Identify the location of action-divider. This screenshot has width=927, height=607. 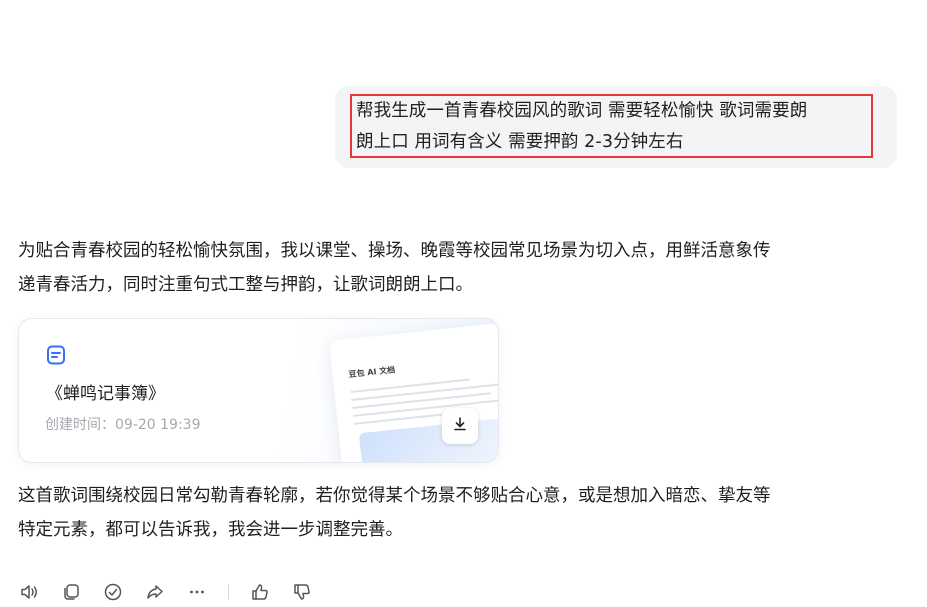
(228, 592).